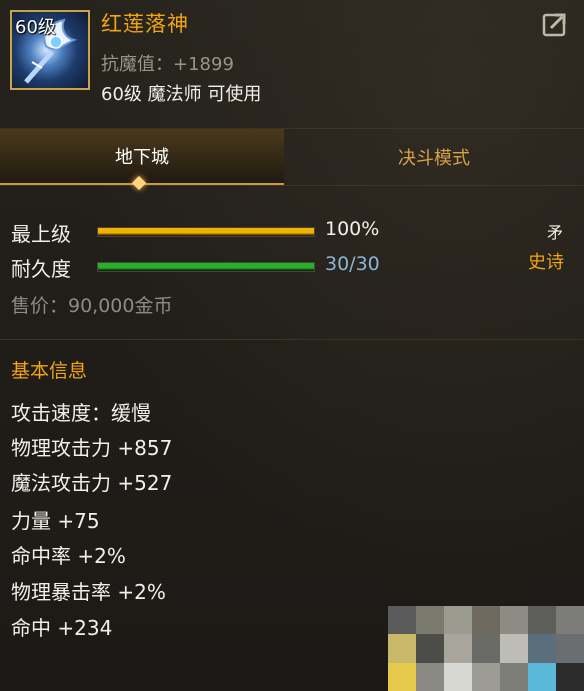 The height and width of the screenshot is (691, 584). What do you see at coordinates (55, 521) in the screenshot?
I see `attribute-line: 力量 +75` at bounding box center [55, 521].